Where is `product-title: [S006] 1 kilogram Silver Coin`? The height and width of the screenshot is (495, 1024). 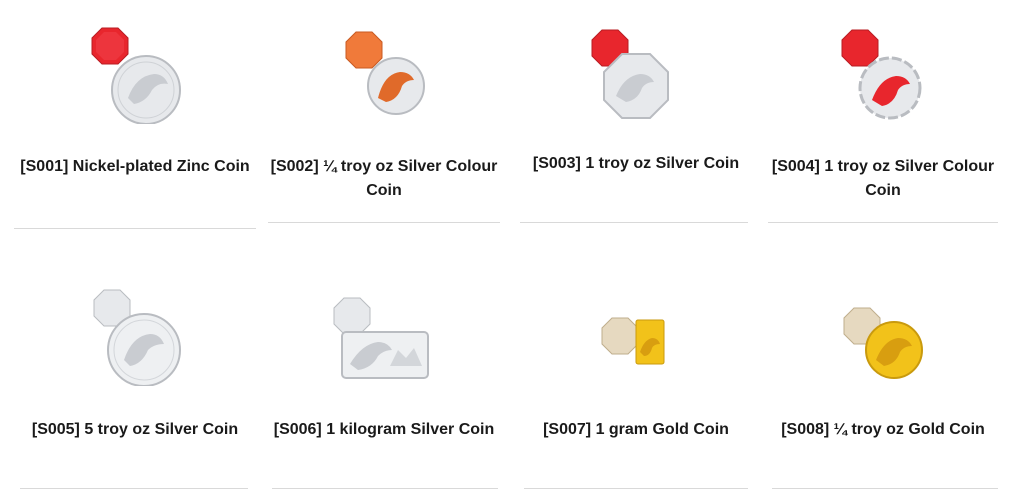 product-title: [S006] 1 kilogram Silver Coin is located at coordinates (384, 430).